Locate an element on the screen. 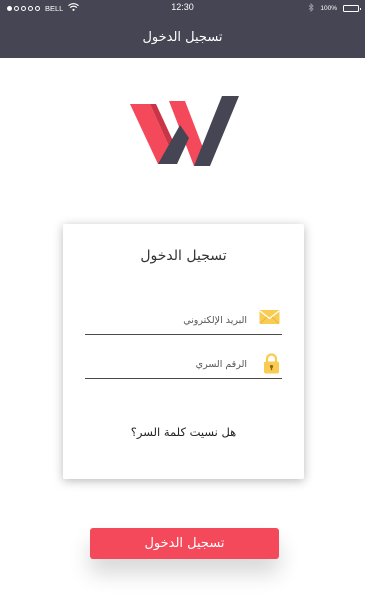 The height and width of the screenshot is (608, 365). nav-title: تسجيل الدخول is located at coordinates (182, 37).